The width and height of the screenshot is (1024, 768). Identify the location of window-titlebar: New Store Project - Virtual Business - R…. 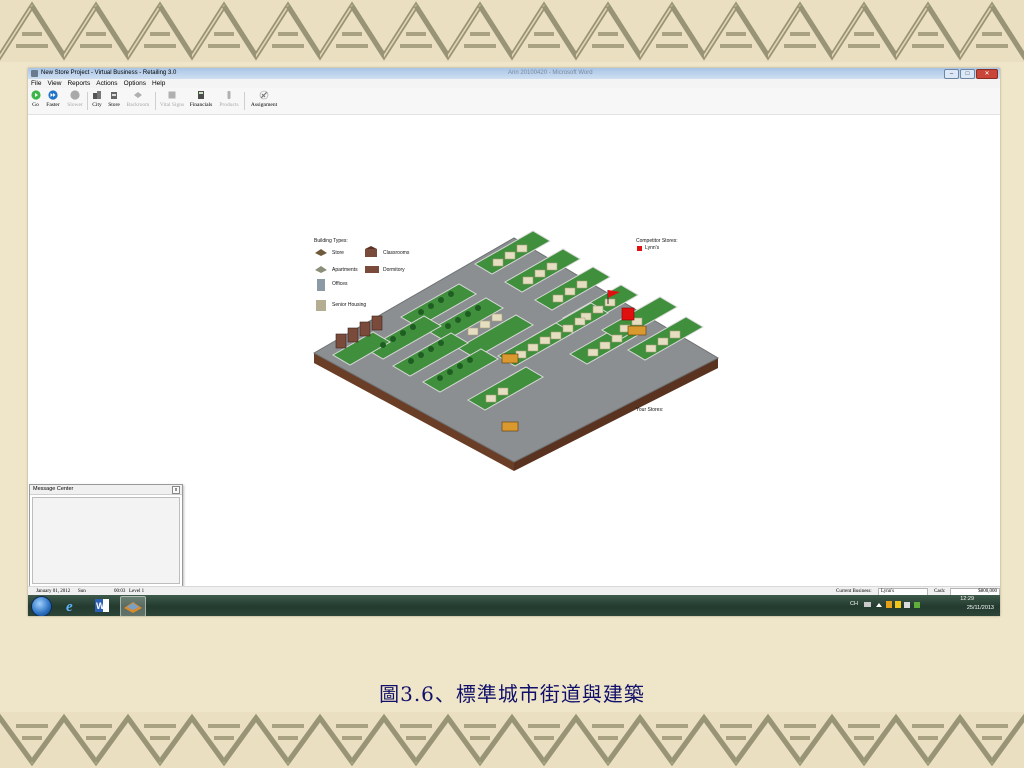
(514, 73).